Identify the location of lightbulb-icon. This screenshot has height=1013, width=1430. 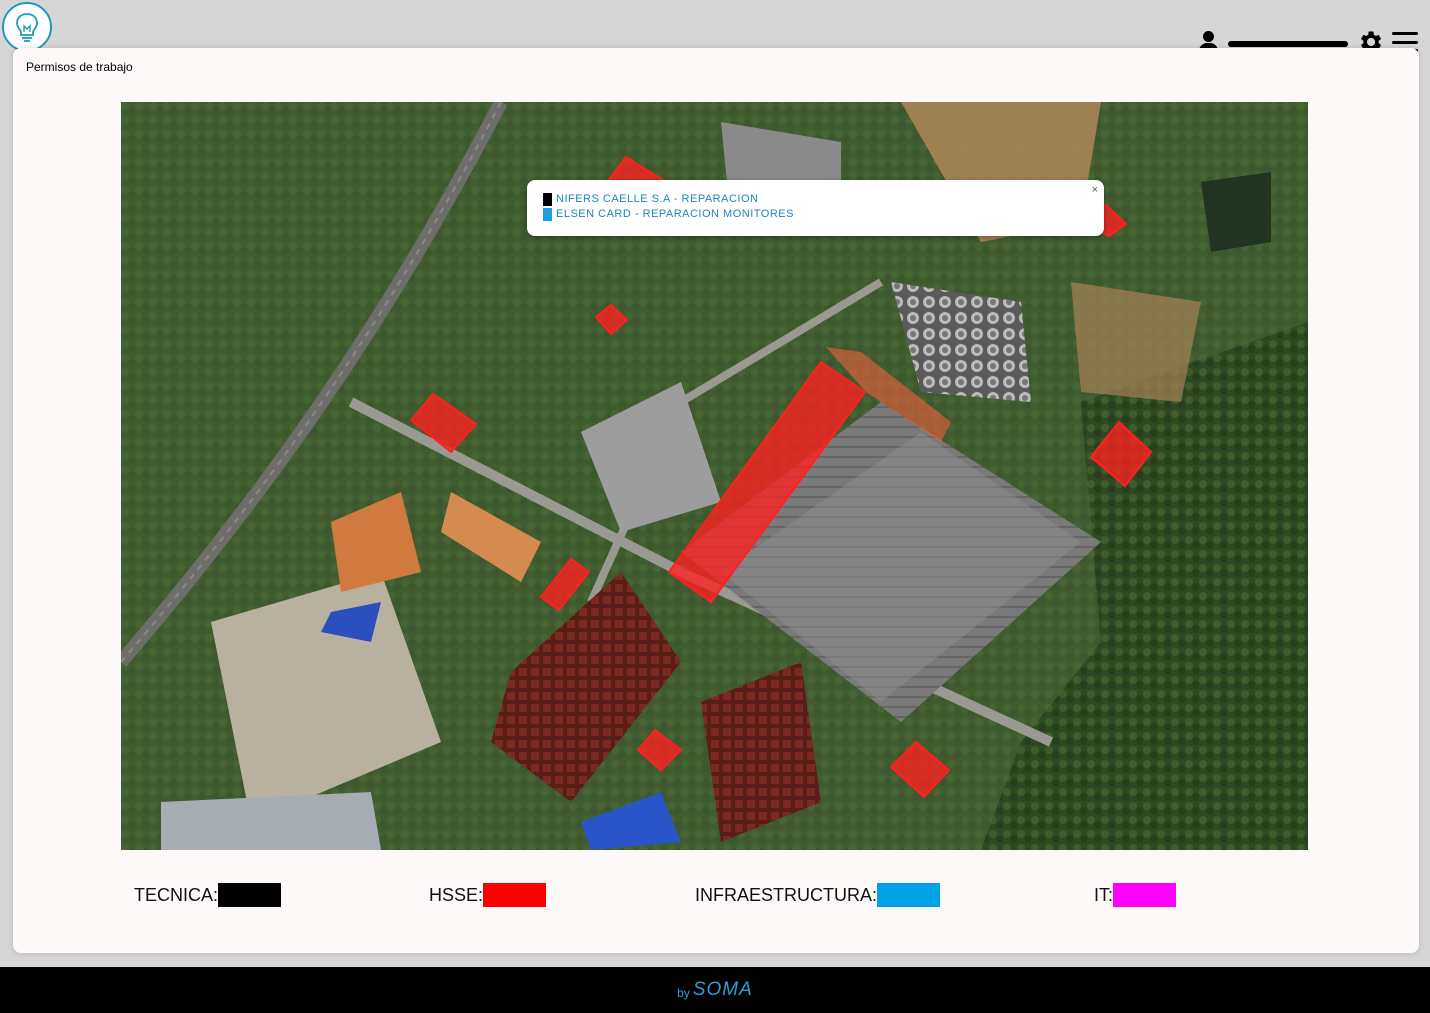
(27, 27).